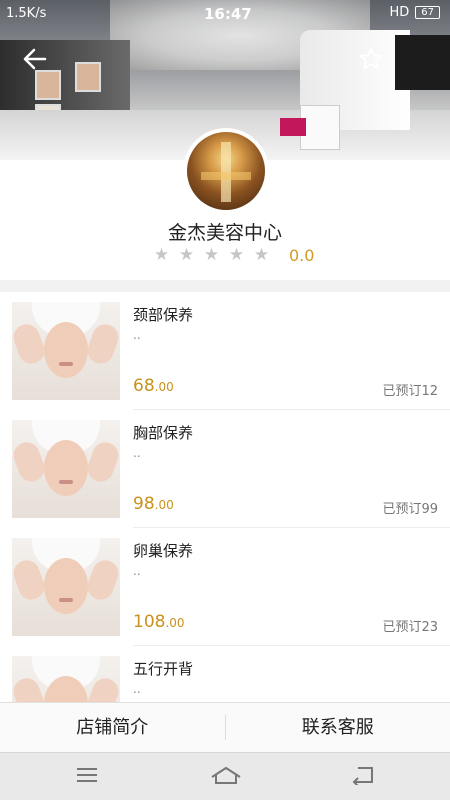  I want to click on shop-rating: ★ ★ ★ ★ ★ 0.0, so click(233, 255).